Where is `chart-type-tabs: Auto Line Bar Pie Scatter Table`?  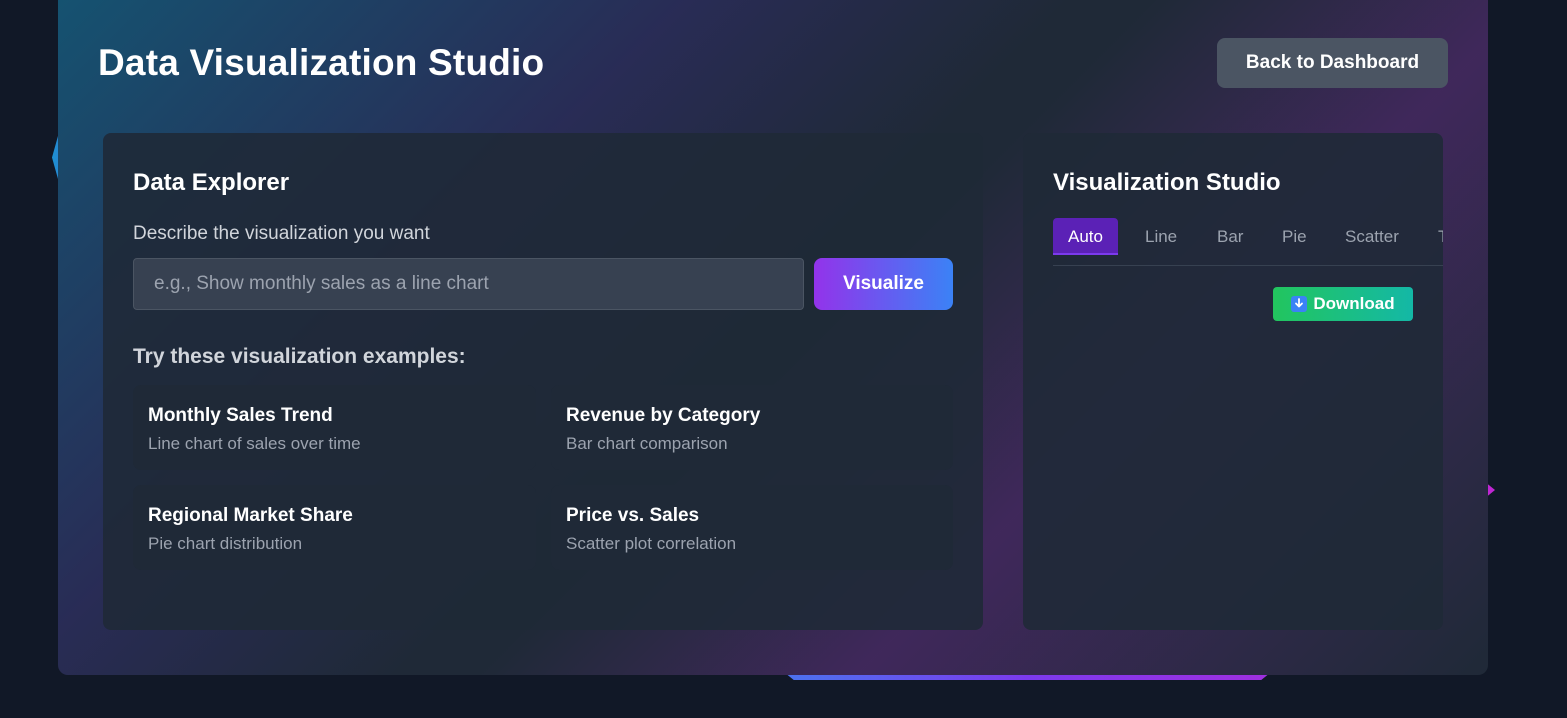
chart-type-tabs: Auto Line Bar Pie Scatter Table is located at coordinates (1248, 242).